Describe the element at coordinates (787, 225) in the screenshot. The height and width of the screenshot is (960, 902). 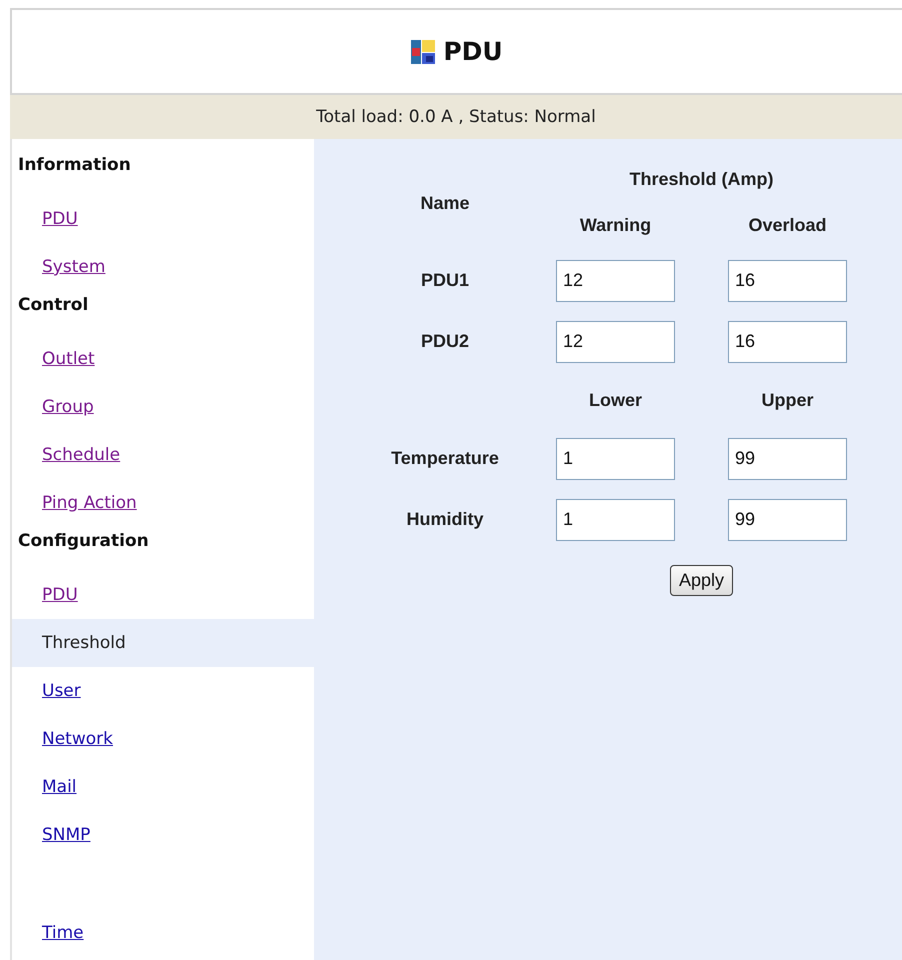
I see `column-header: Overload` at that location.